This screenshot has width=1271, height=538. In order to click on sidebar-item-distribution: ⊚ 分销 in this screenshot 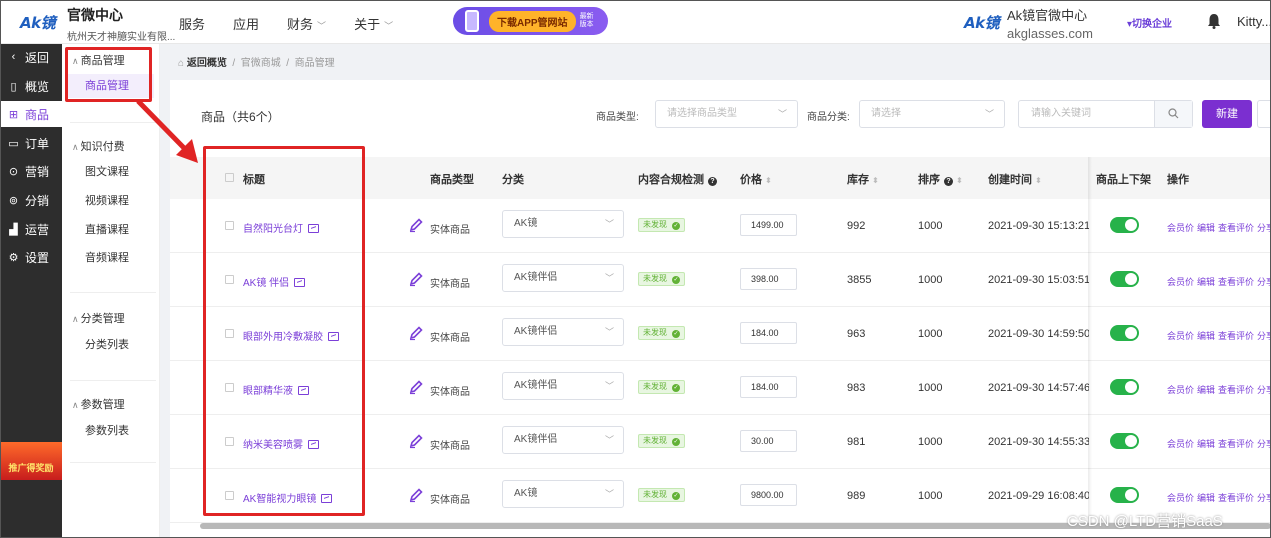, I will do `click(31, 200)`.